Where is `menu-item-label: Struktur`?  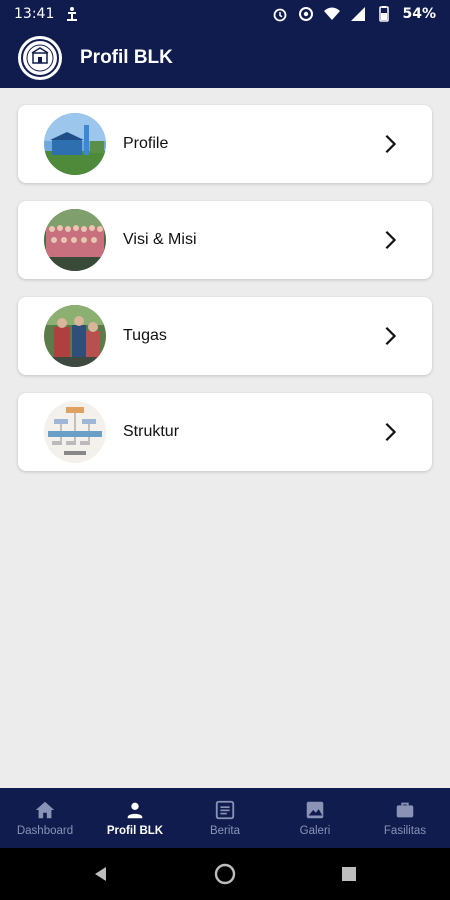 menu-item-label: Struktur is located at coordinates (151, 431).